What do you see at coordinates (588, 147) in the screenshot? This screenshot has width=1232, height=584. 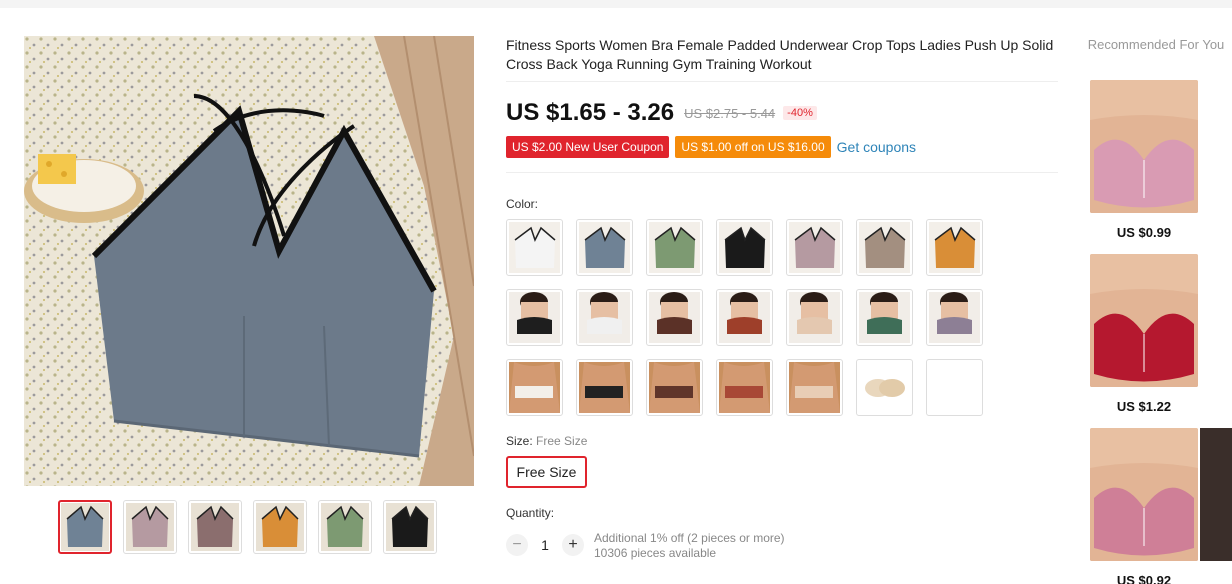 I see `new-user-coupon: US $2.00 New User Coupon` at bounding box center [588, 147].